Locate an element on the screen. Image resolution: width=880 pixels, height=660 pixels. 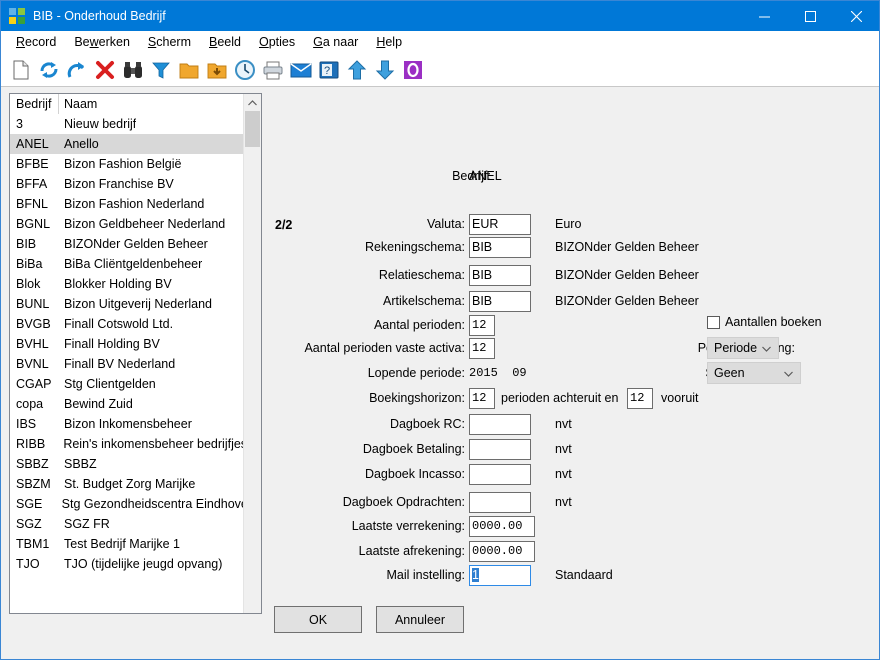
minimize-icon is located at coordinates (764, 16).